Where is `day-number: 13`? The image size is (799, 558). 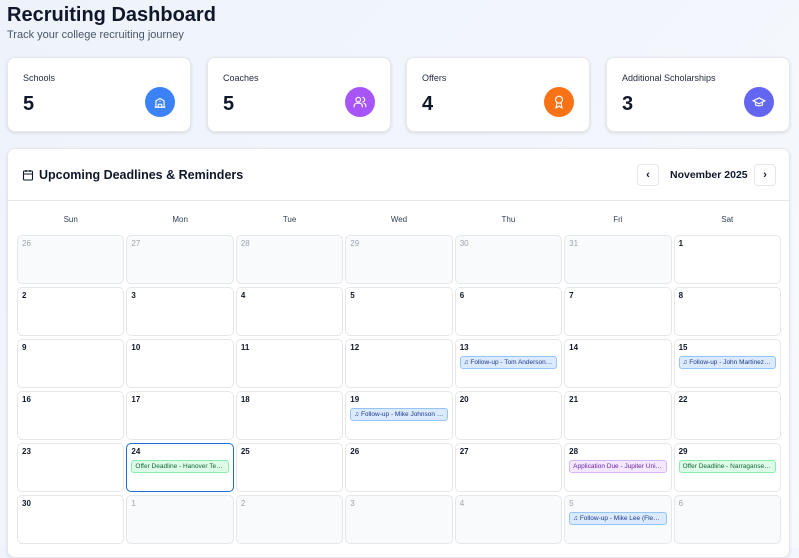 day-number: 13 is located at coordinates (464, 347).